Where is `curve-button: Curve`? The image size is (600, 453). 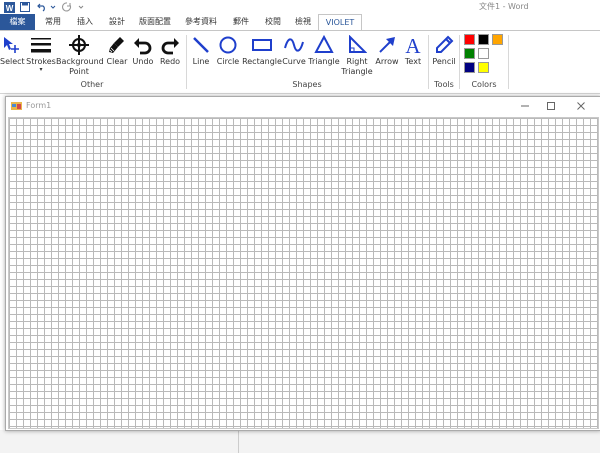 curve-button: Curve is located at coordinates (294, 50).